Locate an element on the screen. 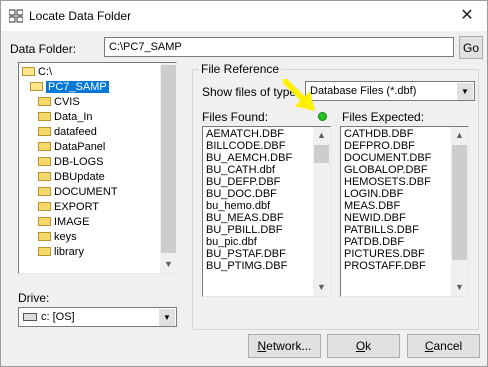  tree-item-label: keys is located at coordinates (65, 237).